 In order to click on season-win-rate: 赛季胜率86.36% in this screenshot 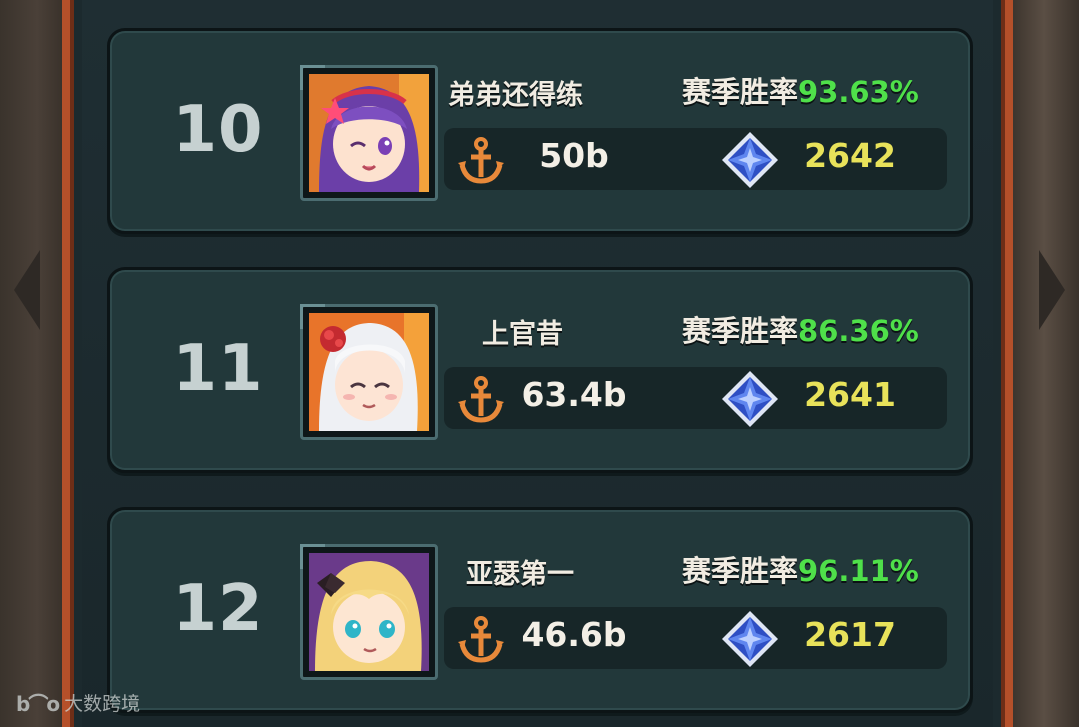, I will do `click(800, 329)`.